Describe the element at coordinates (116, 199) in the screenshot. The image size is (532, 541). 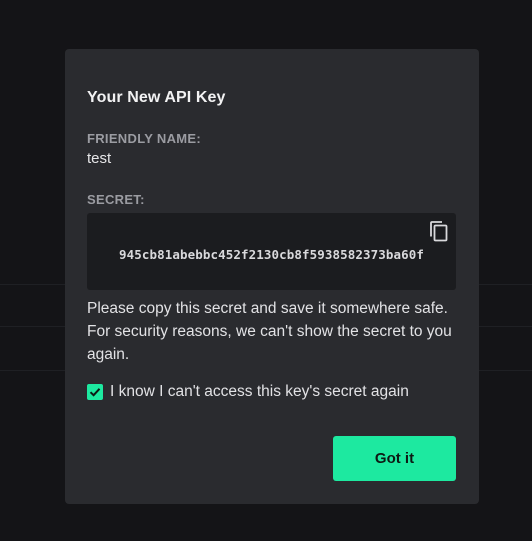
I see `secret-label: SECRET:` at that location.